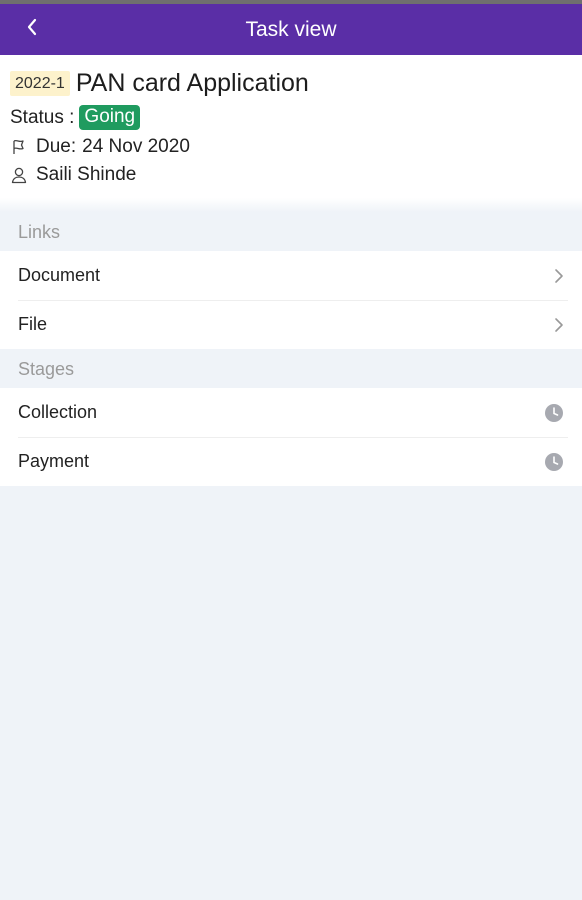 The image size is (582, 900). I want to click on due-row: Due: 24 Nov 2020, so click(291, 147).